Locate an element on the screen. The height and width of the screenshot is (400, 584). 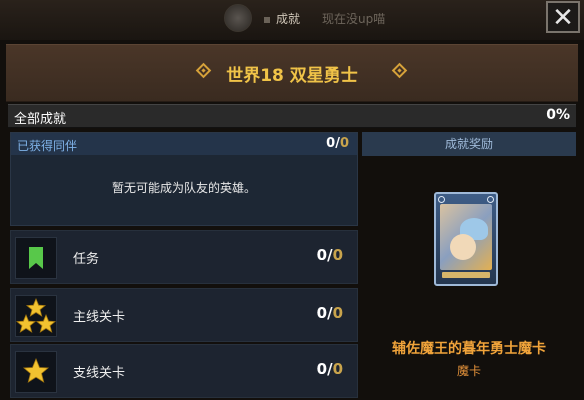
top-bar: 成就 现在没up喵 is located at coordinates (292, 20).